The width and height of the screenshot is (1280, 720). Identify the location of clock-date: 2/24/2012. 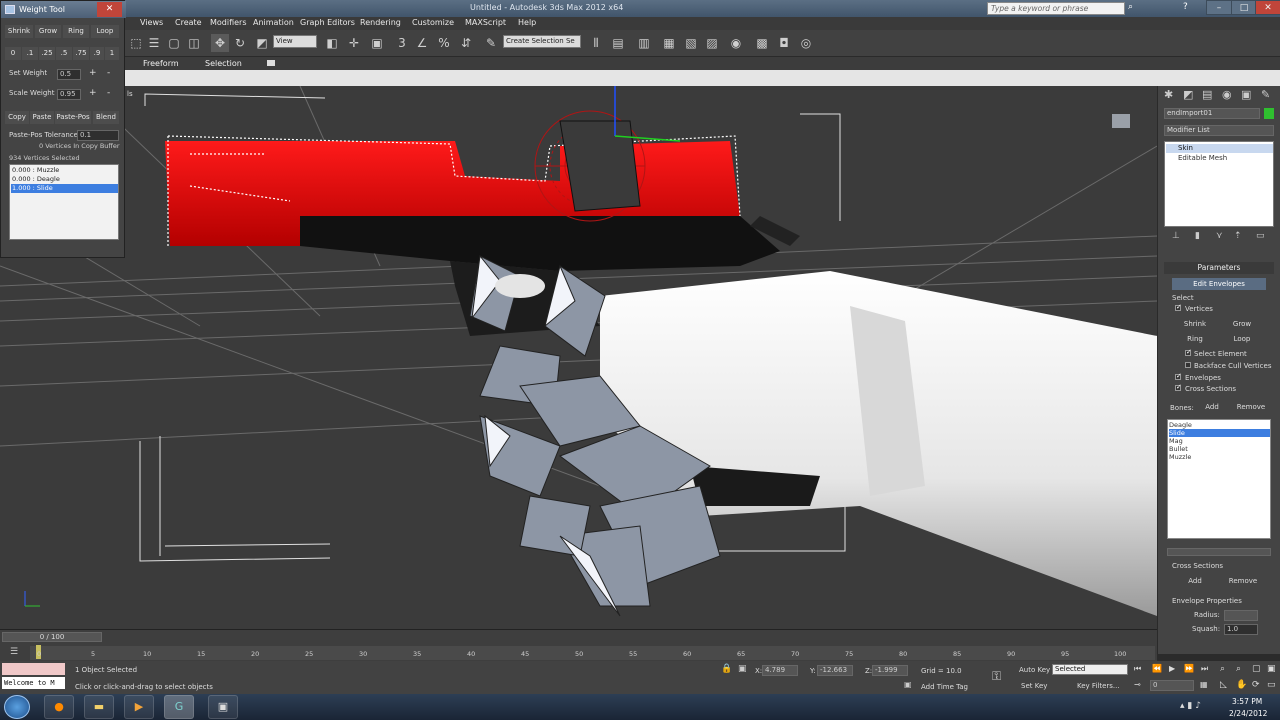
(1248, 713).